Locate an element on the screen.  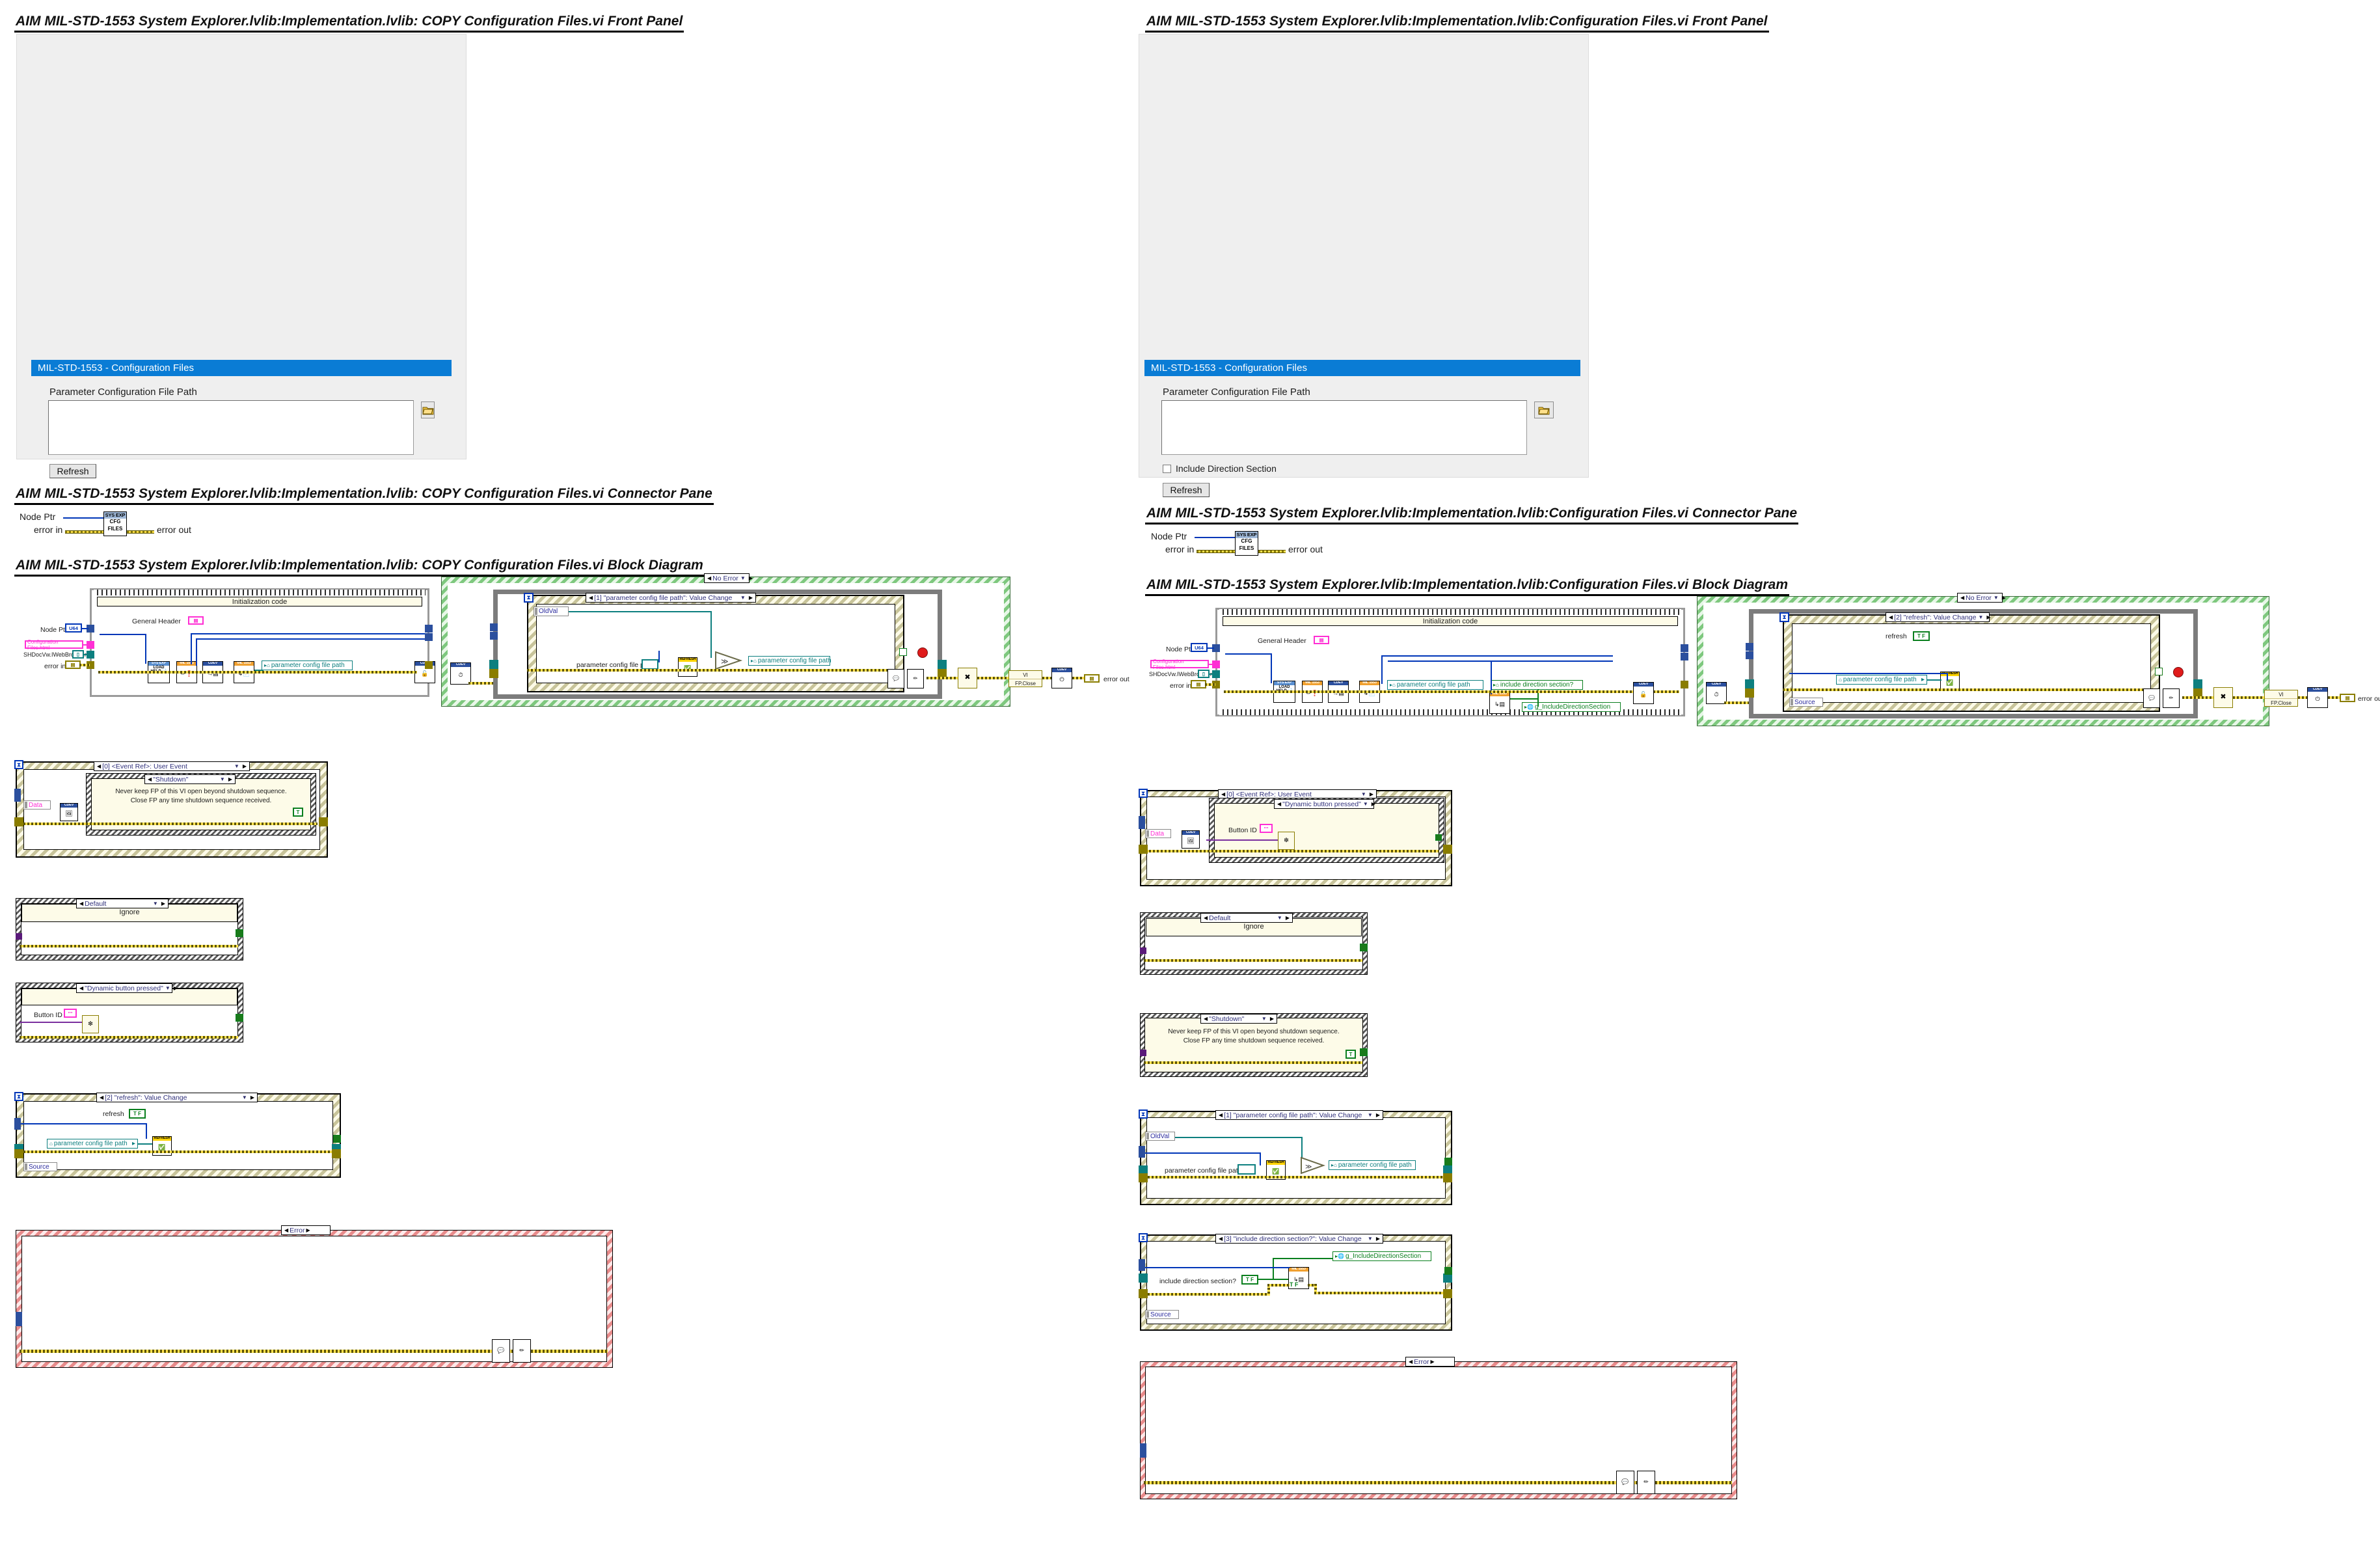
right-error-out-terminal: ▤ is located at coordinates (2348, 698).